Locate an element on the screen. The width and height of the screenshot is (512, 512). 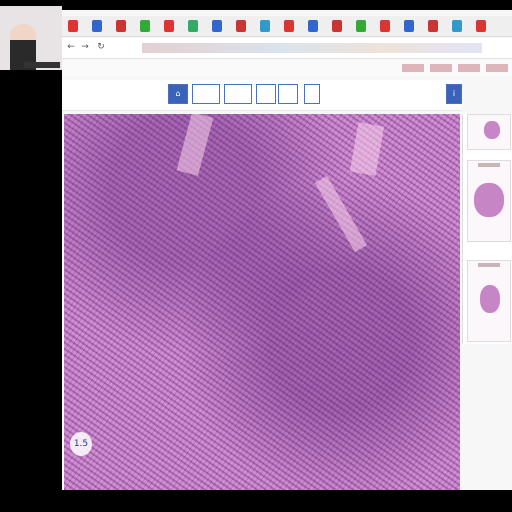
viewer-toolbar: ⌂ i is located at coordinates (262, 95).